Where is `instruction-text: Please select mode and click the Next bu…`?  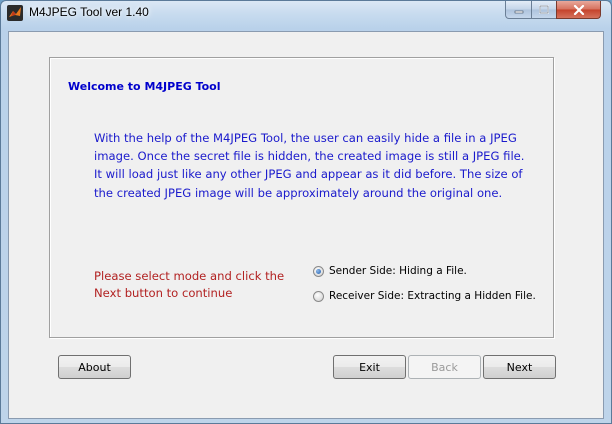
instruction-text: Please select mode and click the Next bu… is located at coordinates (189, 284).